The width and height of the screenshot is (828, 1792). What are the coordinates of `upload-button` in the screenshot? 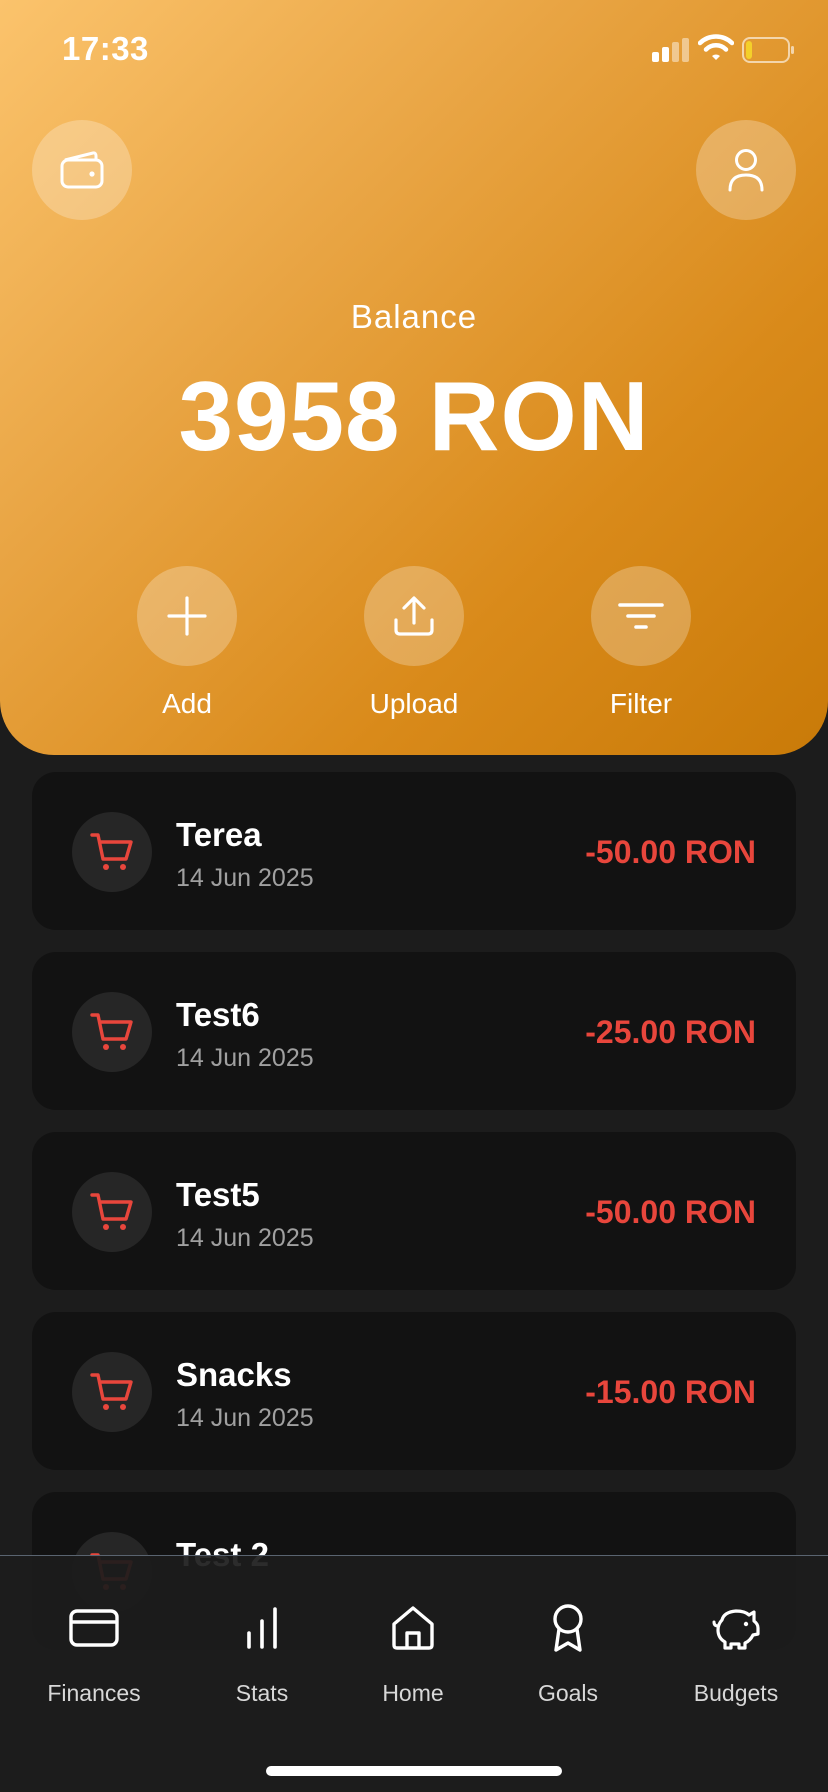 It's located at (414, 616).